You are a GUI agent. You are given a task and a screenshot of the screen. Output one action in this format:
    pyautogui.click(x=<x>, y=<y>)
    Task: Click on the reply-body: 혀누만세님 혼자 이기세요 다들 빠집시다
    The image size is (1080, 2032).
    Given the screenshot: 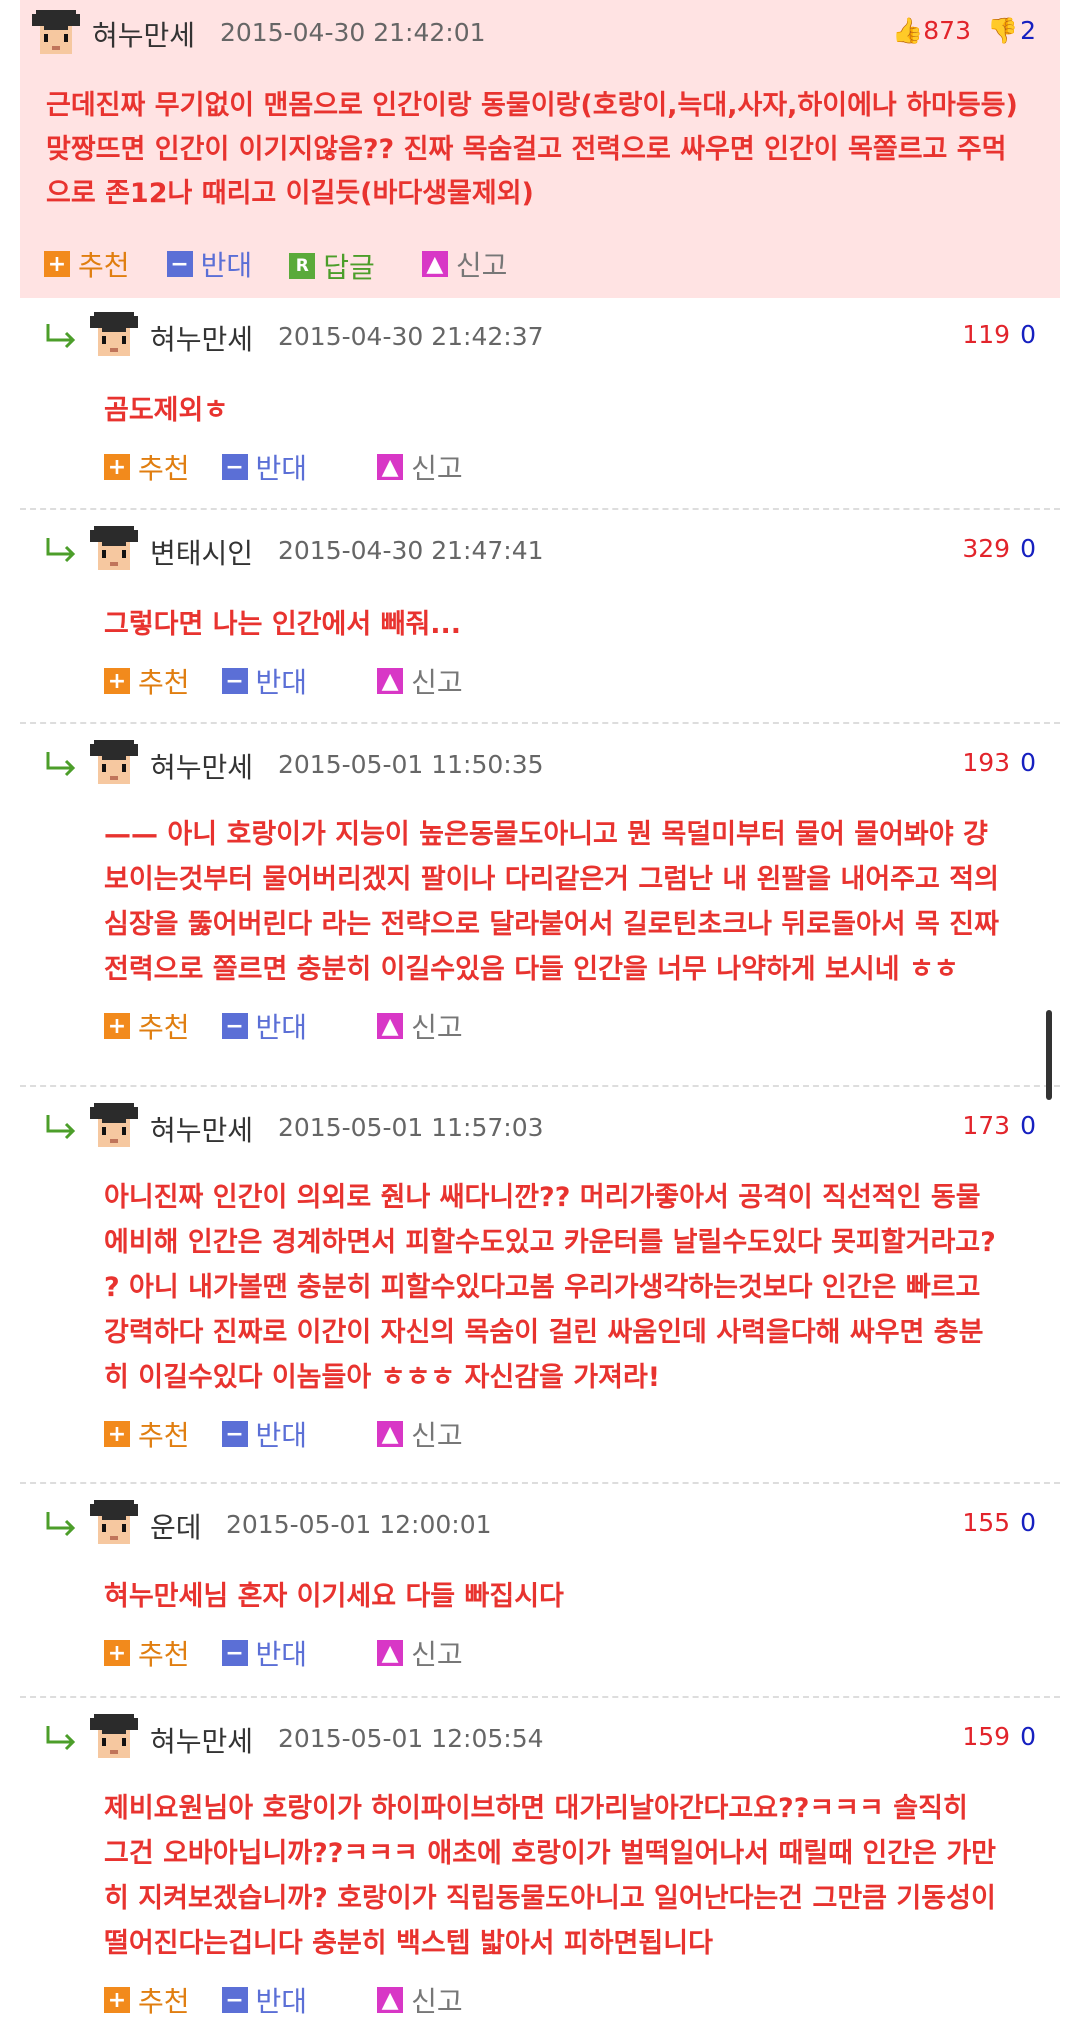 What is the action you would take?
    pyautogui.click(x=334, y=1596)
    